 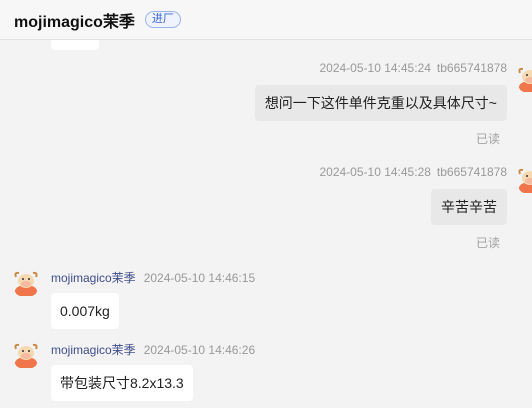 What do you see at coordinates (199, 278) in the screenshot?
I see `message-time: 2024-05-10 14:46:15` at bounding box center [199, 278].